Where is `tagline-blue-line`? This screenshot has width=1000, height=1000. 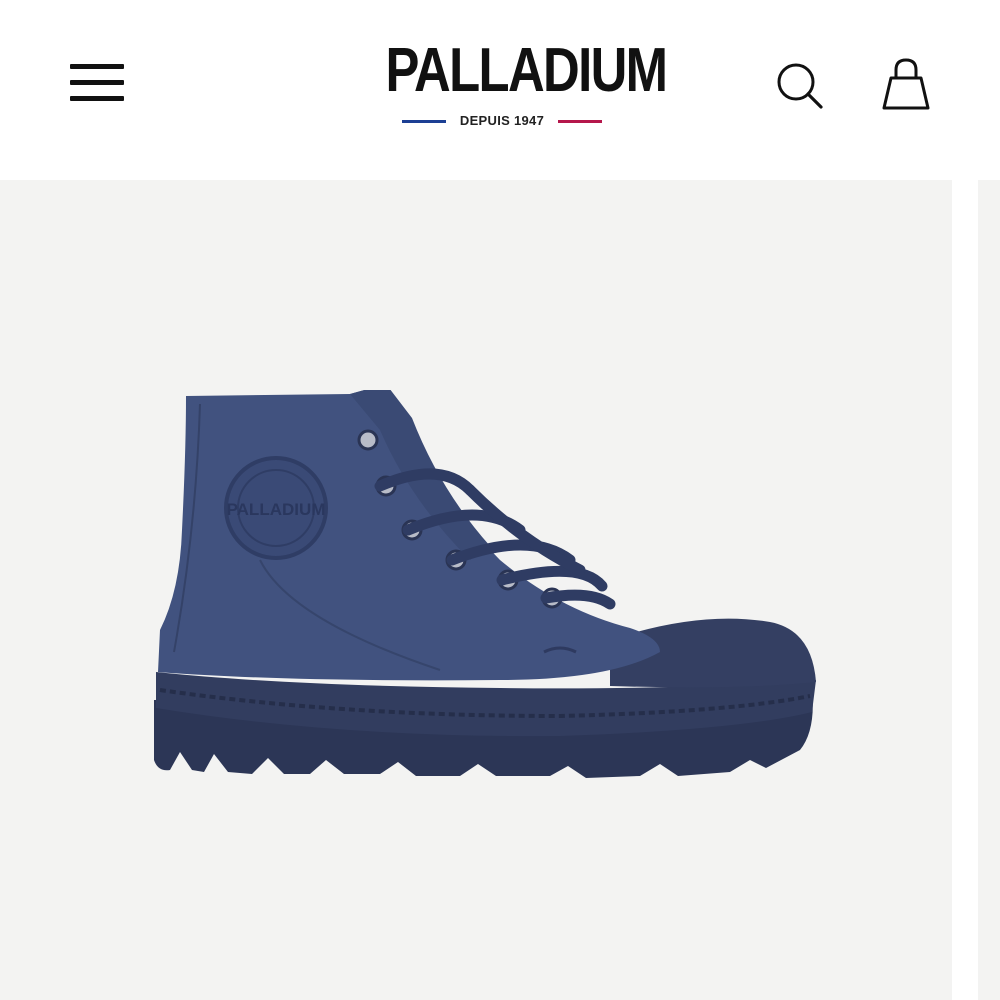
tagline-blue-line is located at coordinates (424, 121).